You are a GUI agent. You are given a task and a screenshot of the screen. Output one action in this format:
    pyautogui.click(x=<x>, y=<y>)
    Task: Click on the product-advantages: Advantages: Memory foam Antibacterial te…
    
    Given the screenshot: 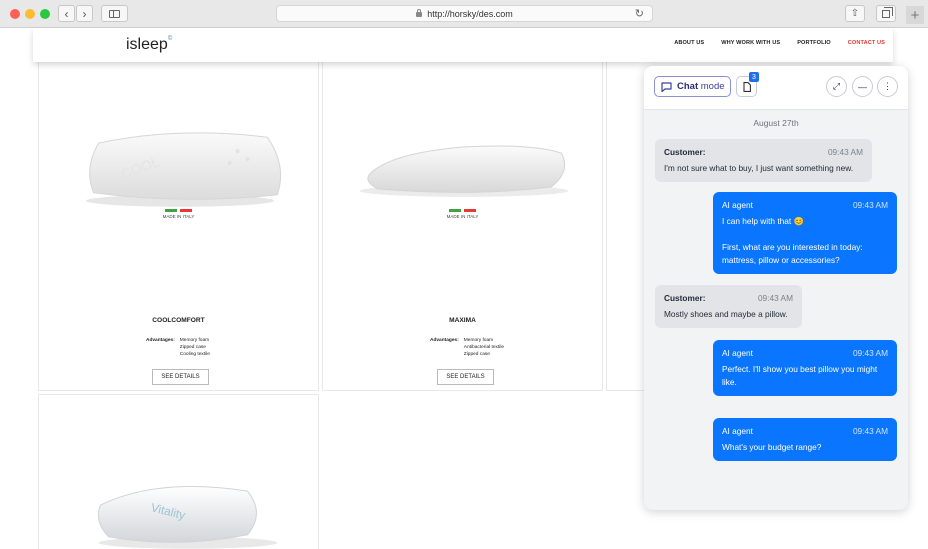 What is the action you would take?
    pyautogui.click(x=467, y=347)
    